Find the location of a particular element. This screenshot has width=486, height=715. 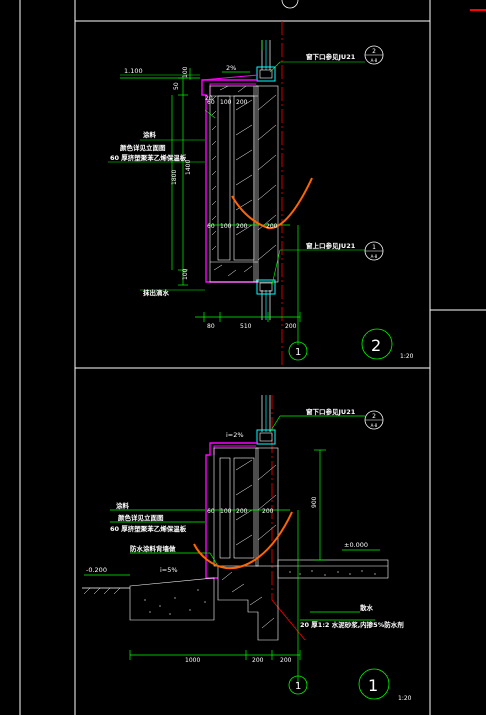

axis-num-bottom: 1 is located at coordinates (298, 686).